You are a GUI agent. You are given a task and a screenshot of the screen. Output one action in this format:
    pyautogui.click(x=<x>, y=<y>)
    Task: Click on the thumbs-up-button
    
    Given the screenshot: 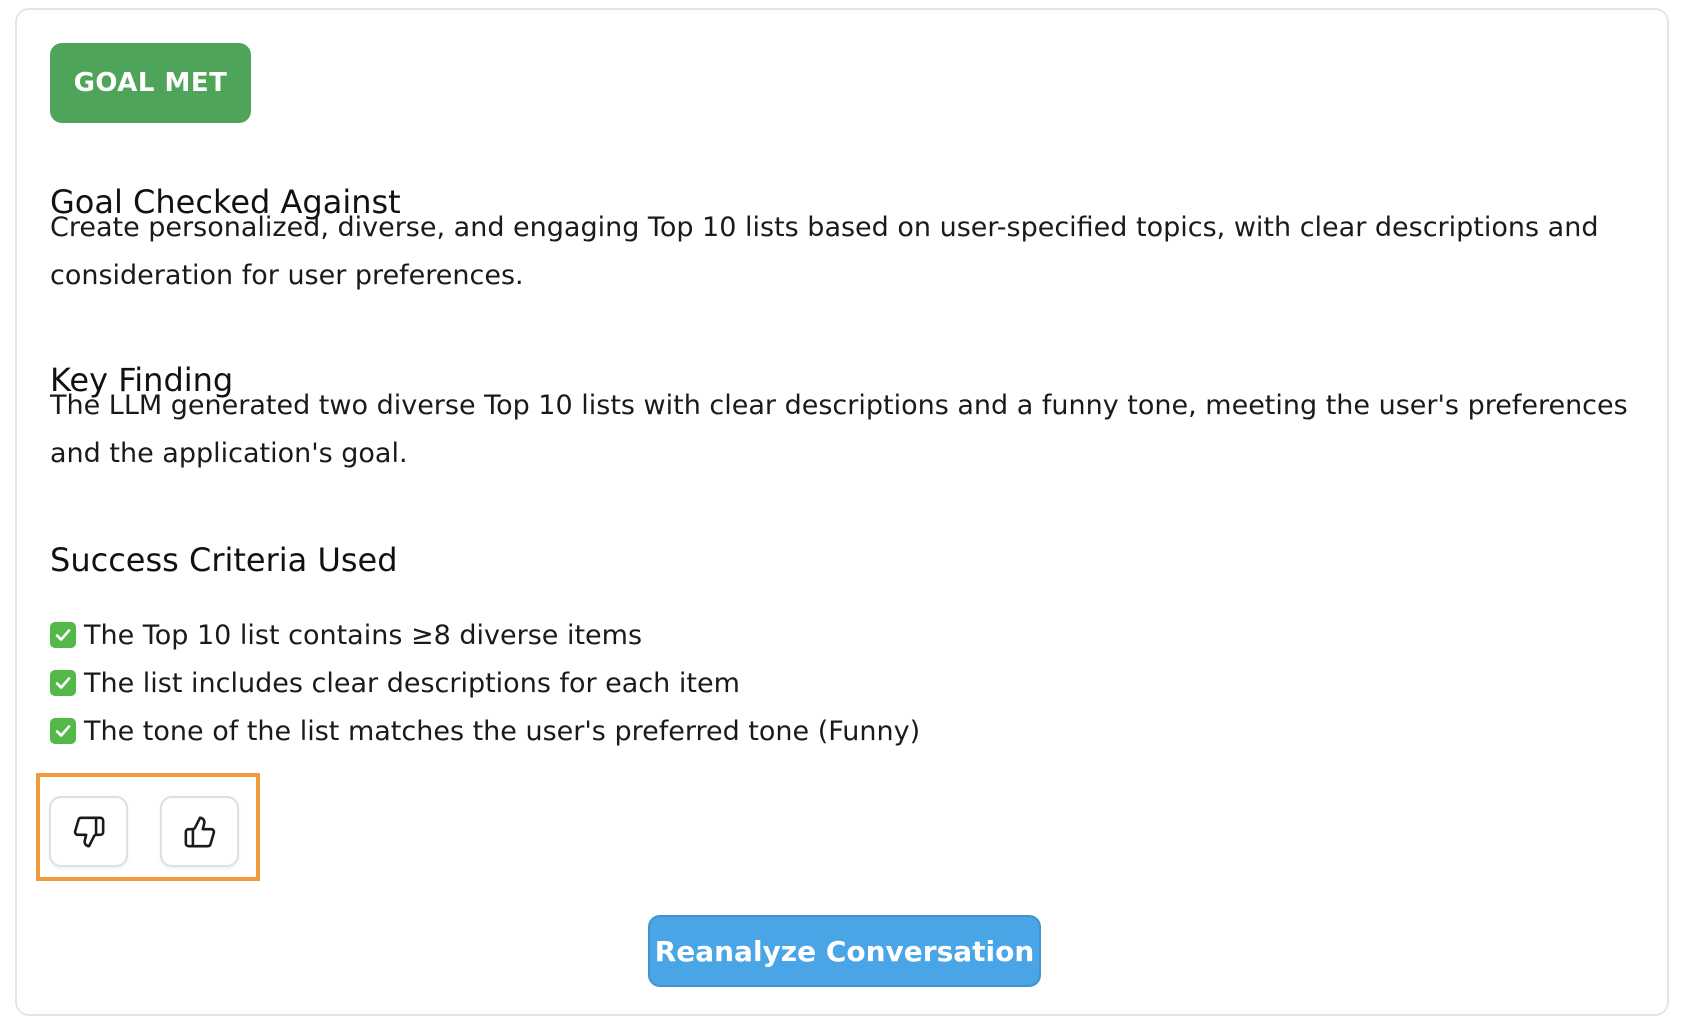 What is the action you would take?
    pyautogui.click(x=199, y=831)
    